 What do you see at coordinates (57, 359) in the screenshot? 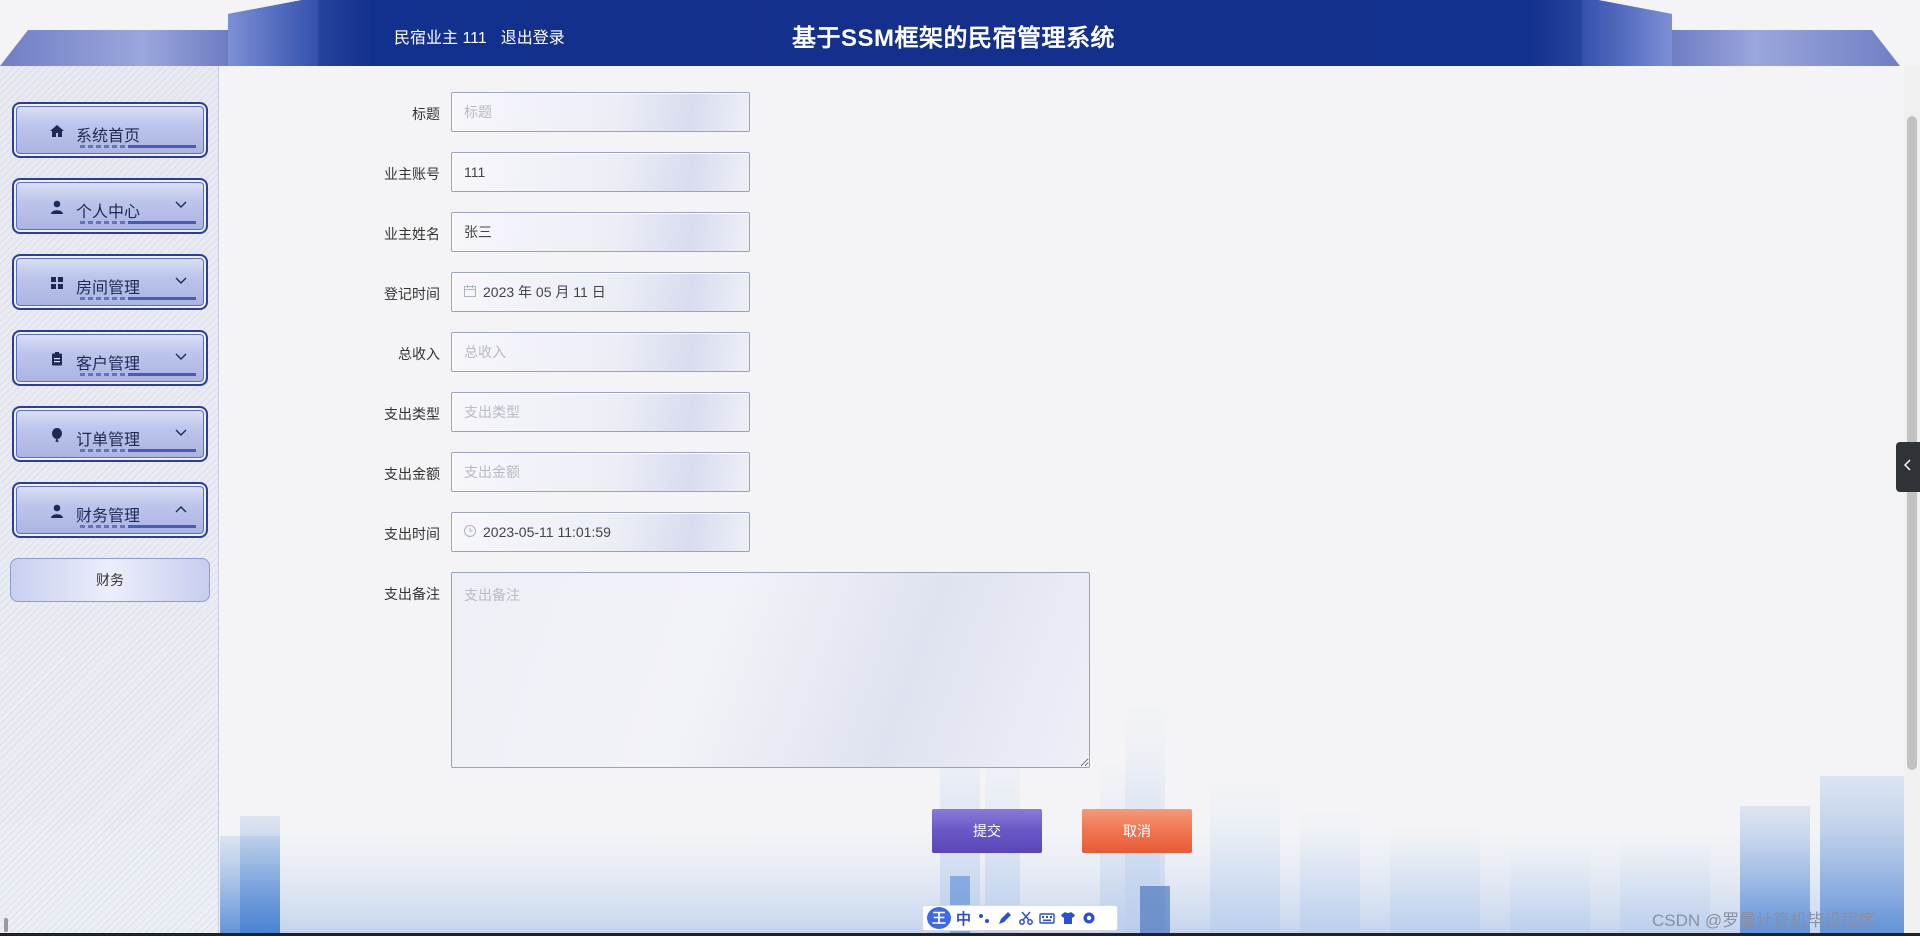
I see `clipboard-icon` at bounding box center [57, 359].